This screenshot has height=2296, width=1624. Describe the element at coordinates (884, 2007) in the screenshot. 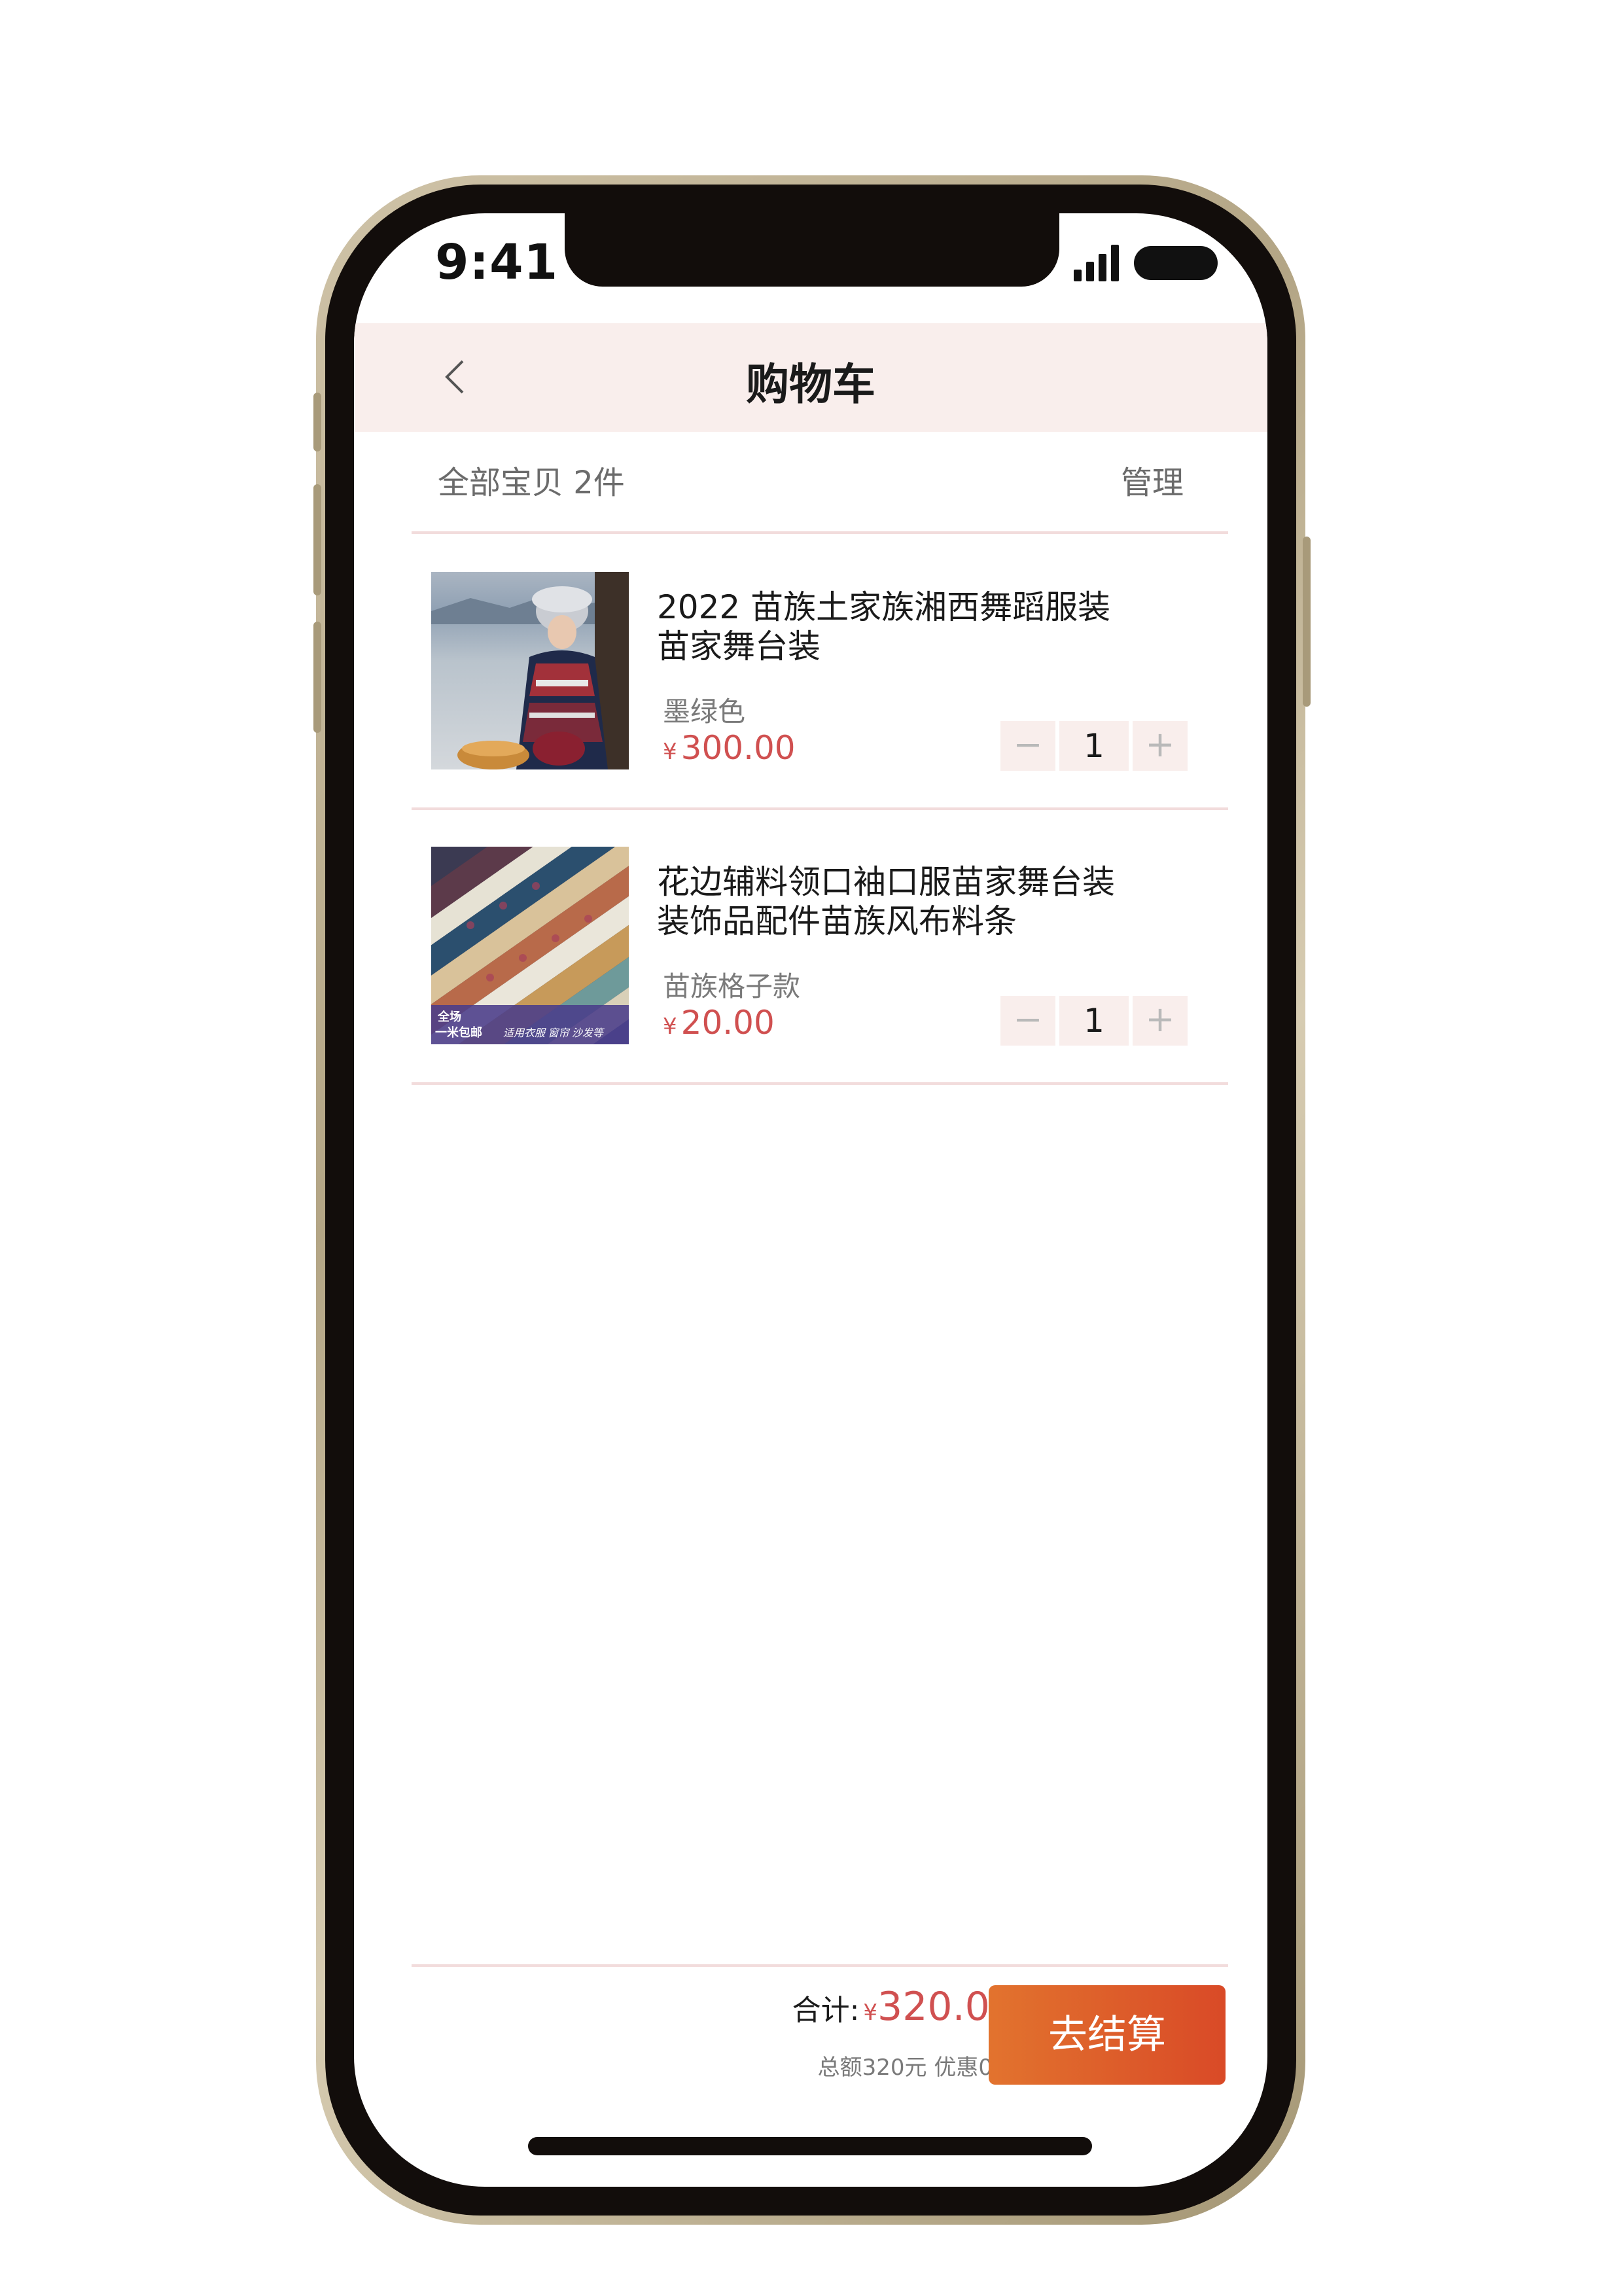

I see `total-row: 合计: ¥320.00` at that location.